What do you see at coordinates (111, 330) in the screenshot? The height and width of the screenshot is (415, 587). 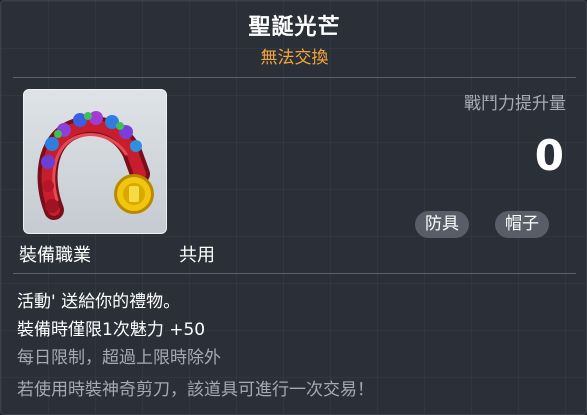 I see `description-line-2: 裝備時僅限1次魅力 +50` at bounding box center [111, 330].